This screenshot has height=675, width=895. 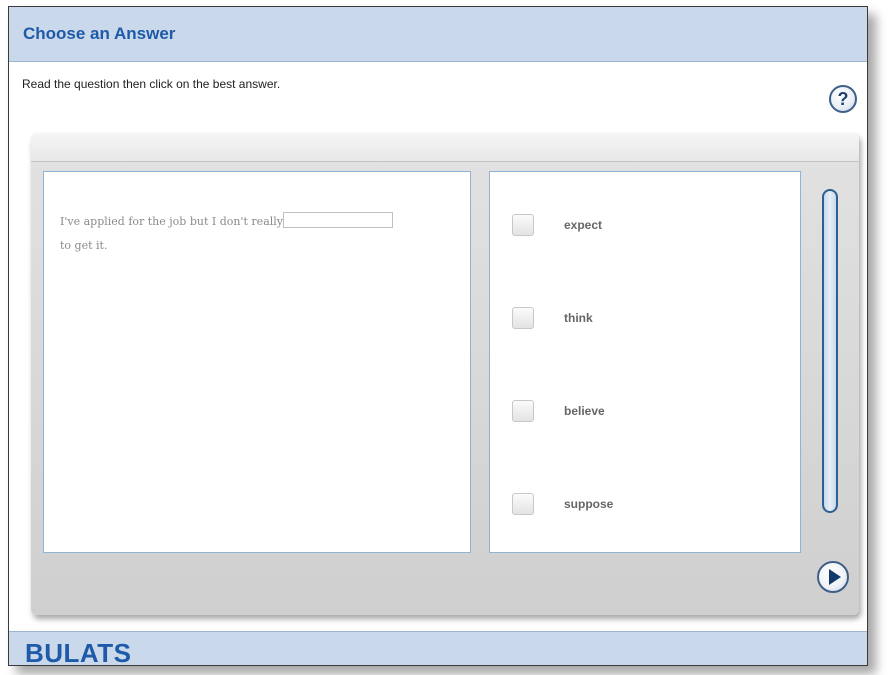 What do you see at coordinates (584, 411) in the screenshot?
I see `answer-label: believe` at bounding box center [584, 411].